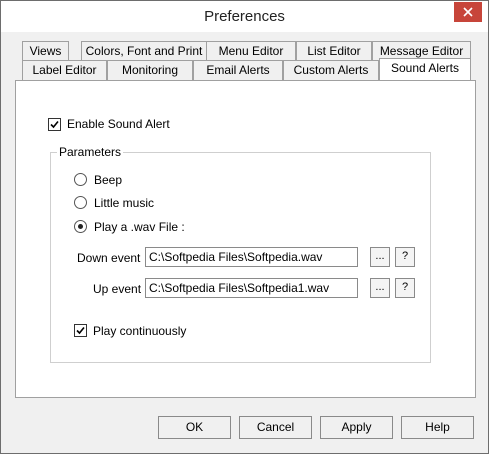  Describe the element at coordinates (80, 202) in the screenshot. I see `radio-little-music` at that location.